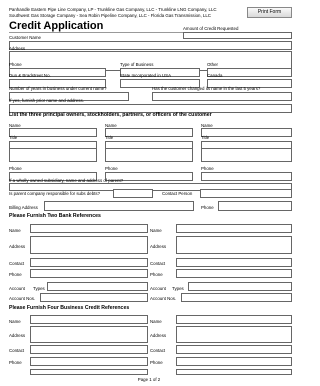 The image size is (320, 386). Describe the element at coordinates (17, 335) in the screenshot. I see `biz1-address-label: Address` at that location.